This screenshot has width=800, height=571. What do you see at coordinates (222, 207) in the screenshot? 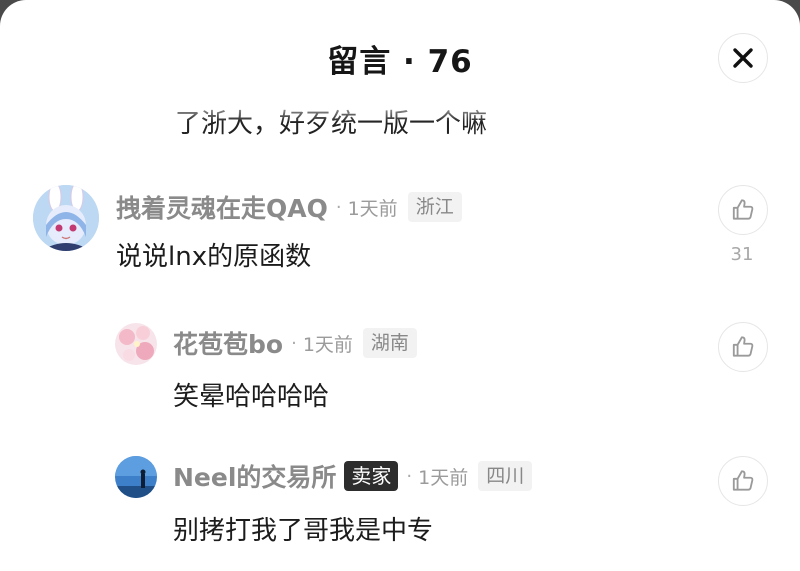
I see `username: 拽着灵魂在走QAQ` at bounding box center [222, 207].